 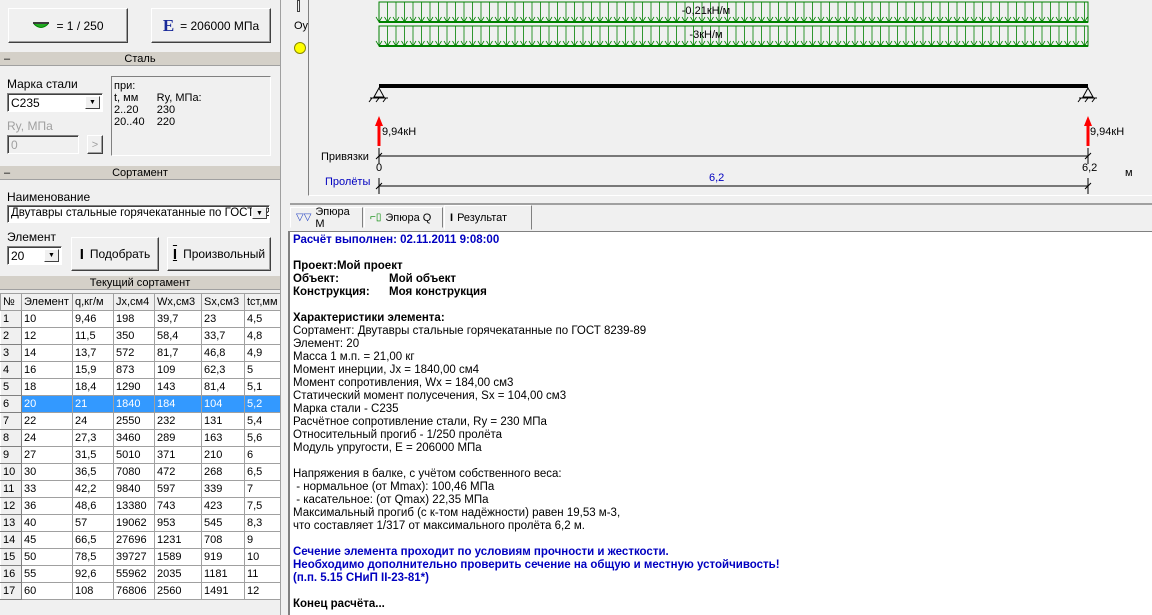 What do you see at coordinates (11, 438) in the screenshot?
I see `row-number: 8` at bounding box center [11, 438].